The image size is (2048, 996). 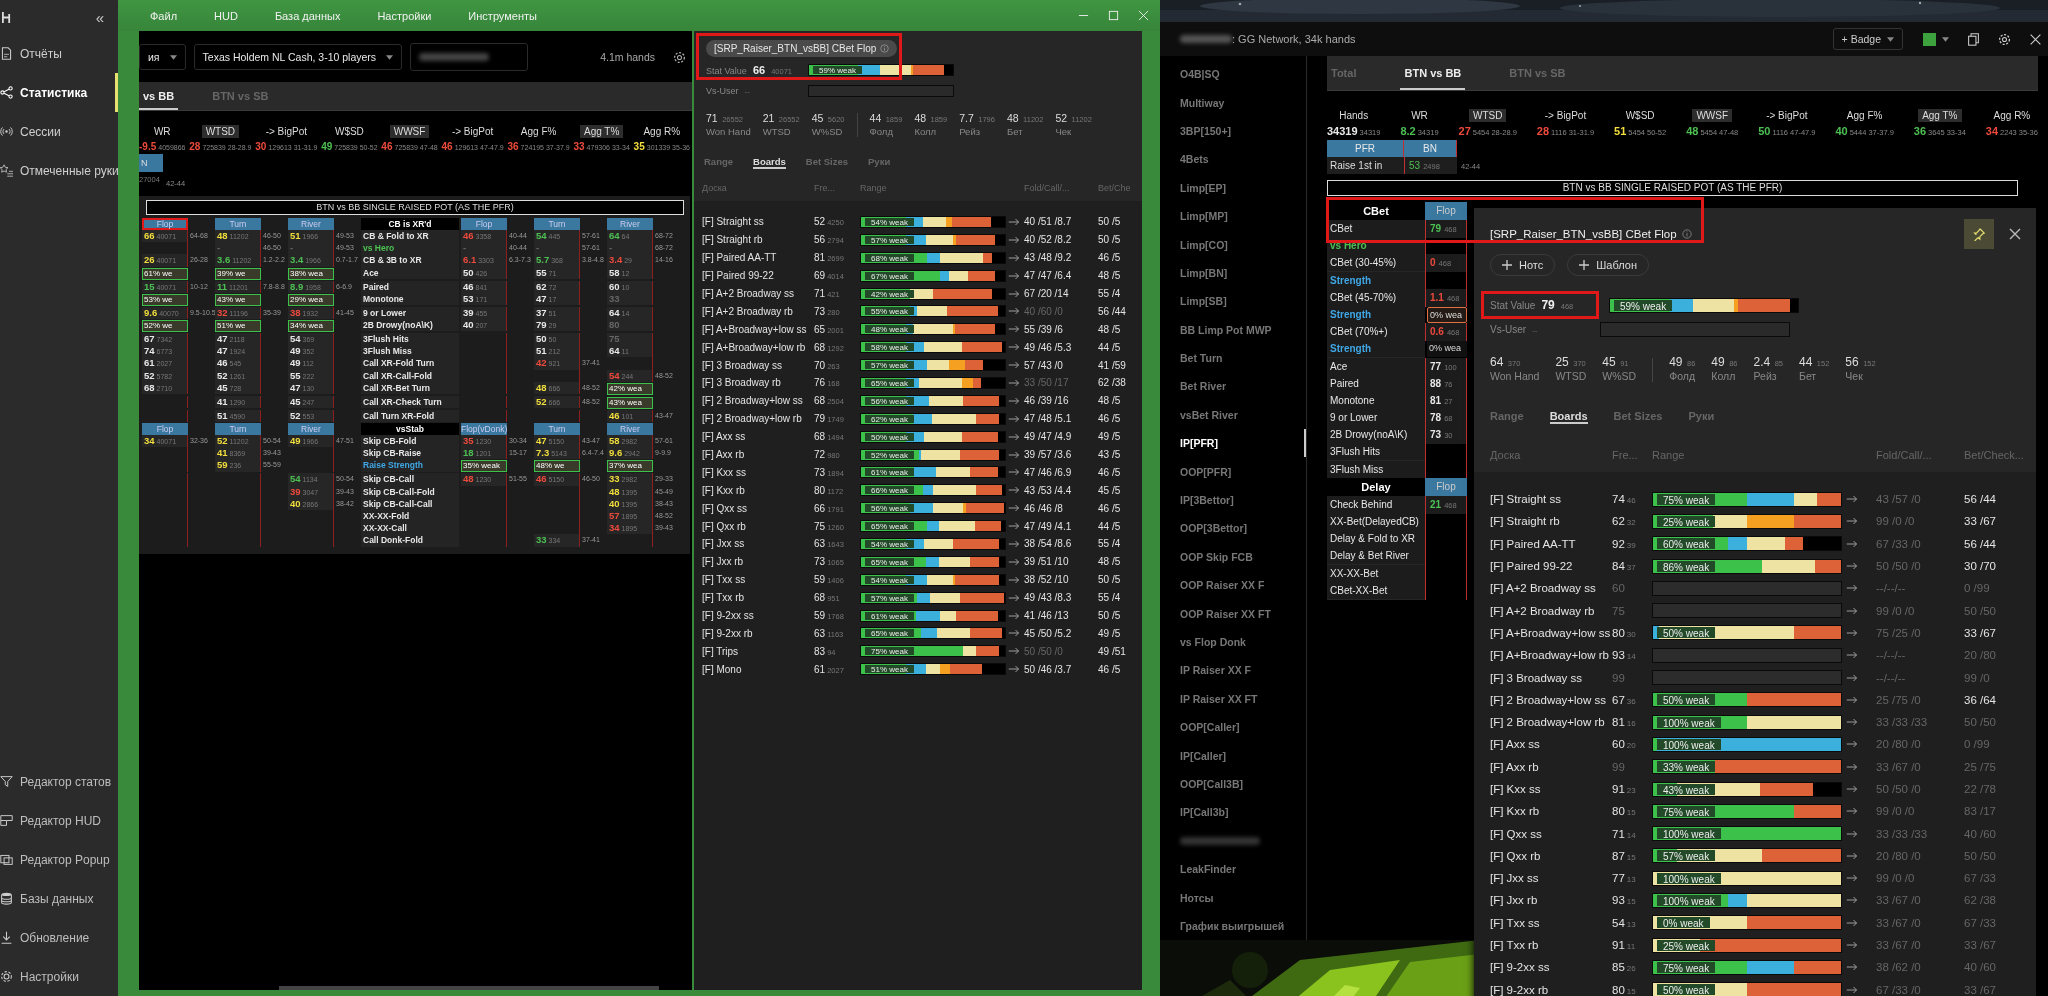 What do you see at coordinates (1233, 528) in the screenshot?
I see `nav-item: OOP[3Bettor]` at bounding box center [1233, 528].